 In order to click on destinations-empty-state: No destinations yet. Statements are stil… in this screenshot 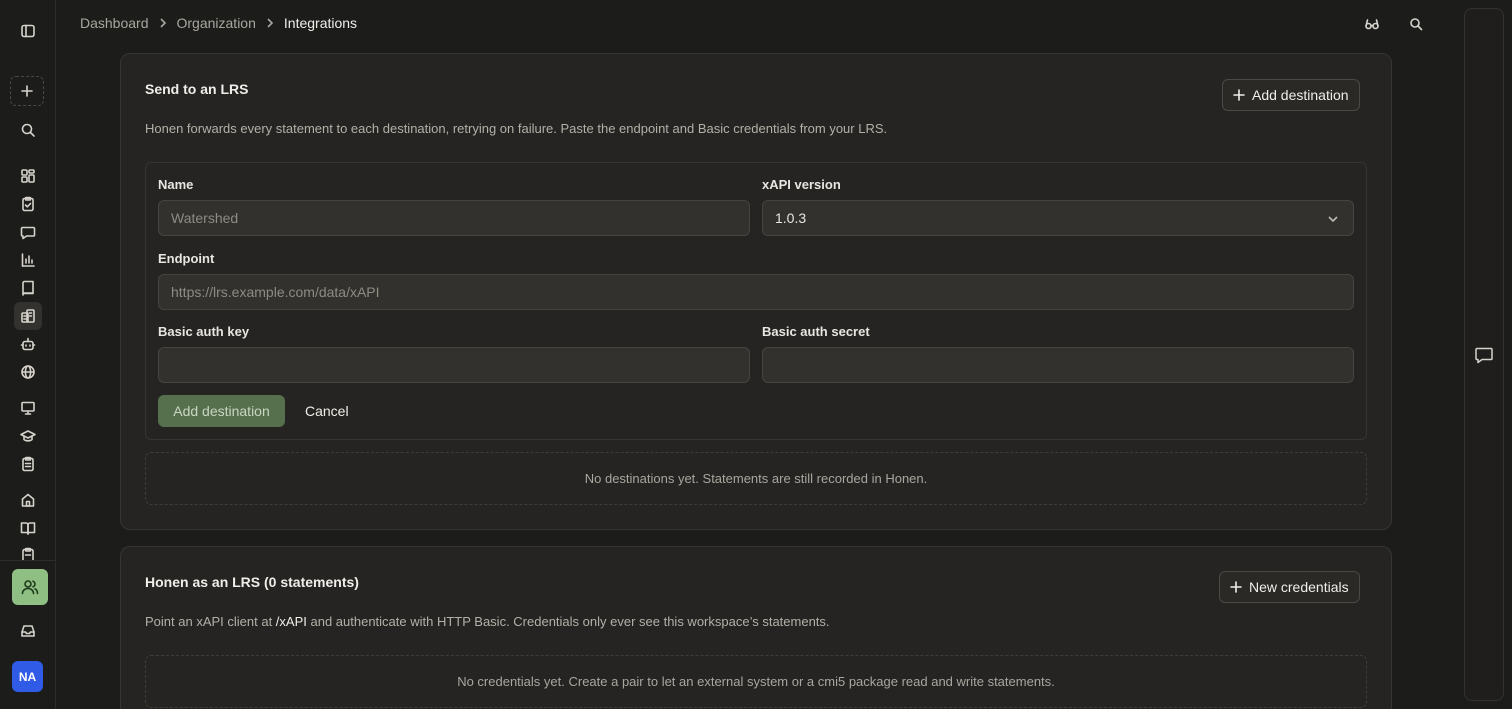, I will do `click(756, 478)`.